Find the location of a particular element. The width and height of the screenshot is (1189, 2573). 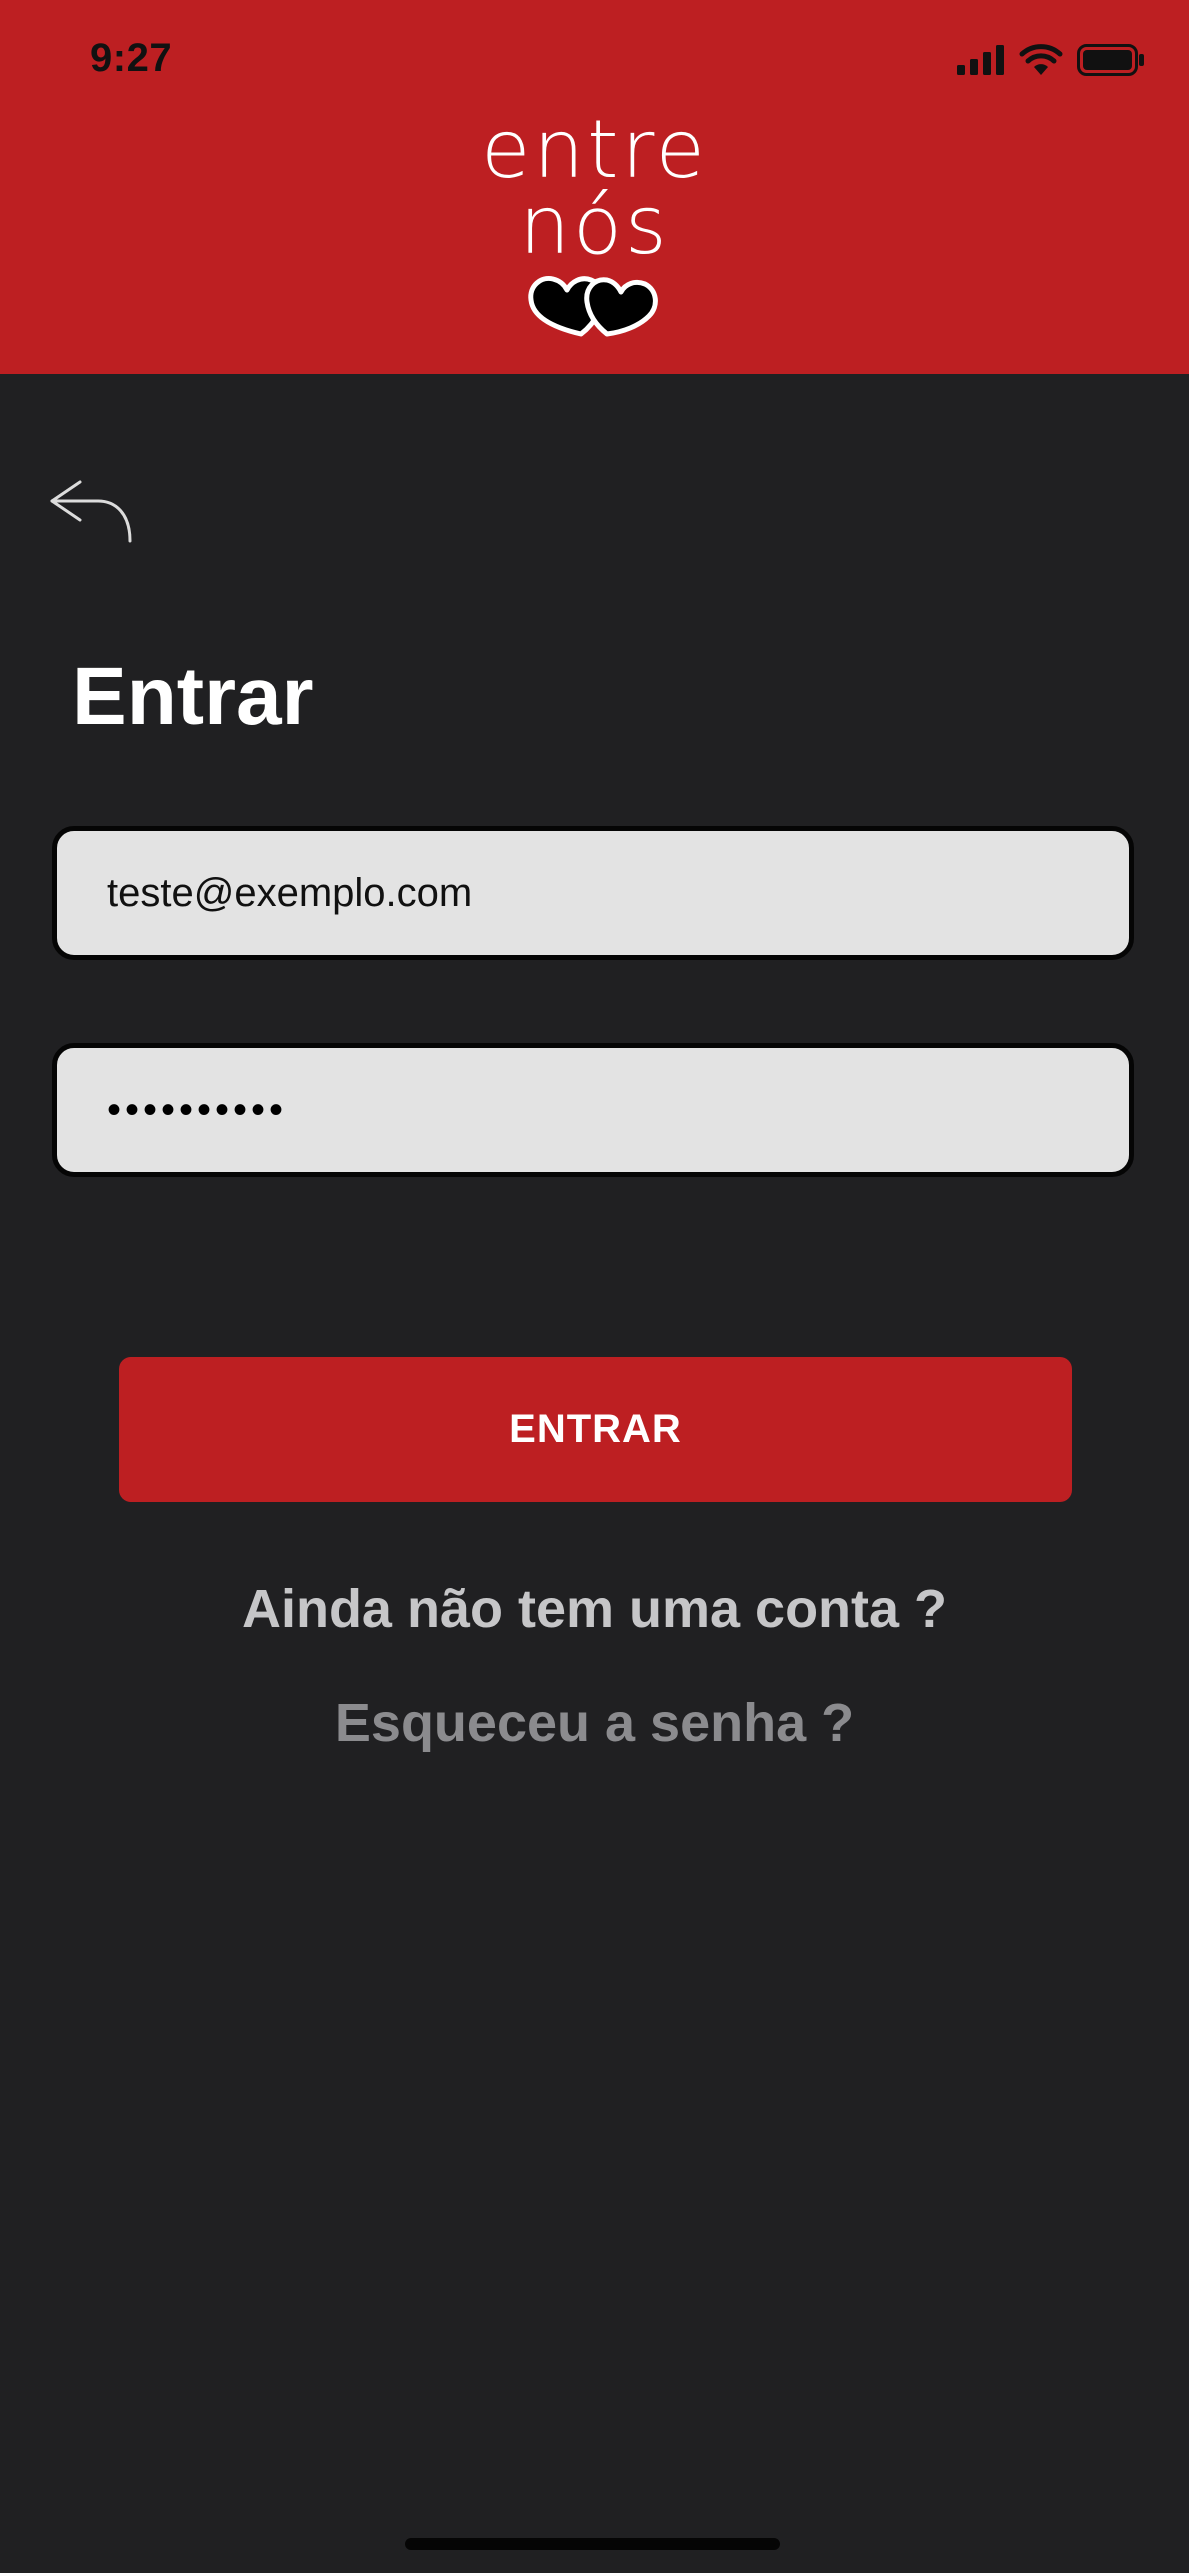

home-indicator is located at coordinates (592, 2544).